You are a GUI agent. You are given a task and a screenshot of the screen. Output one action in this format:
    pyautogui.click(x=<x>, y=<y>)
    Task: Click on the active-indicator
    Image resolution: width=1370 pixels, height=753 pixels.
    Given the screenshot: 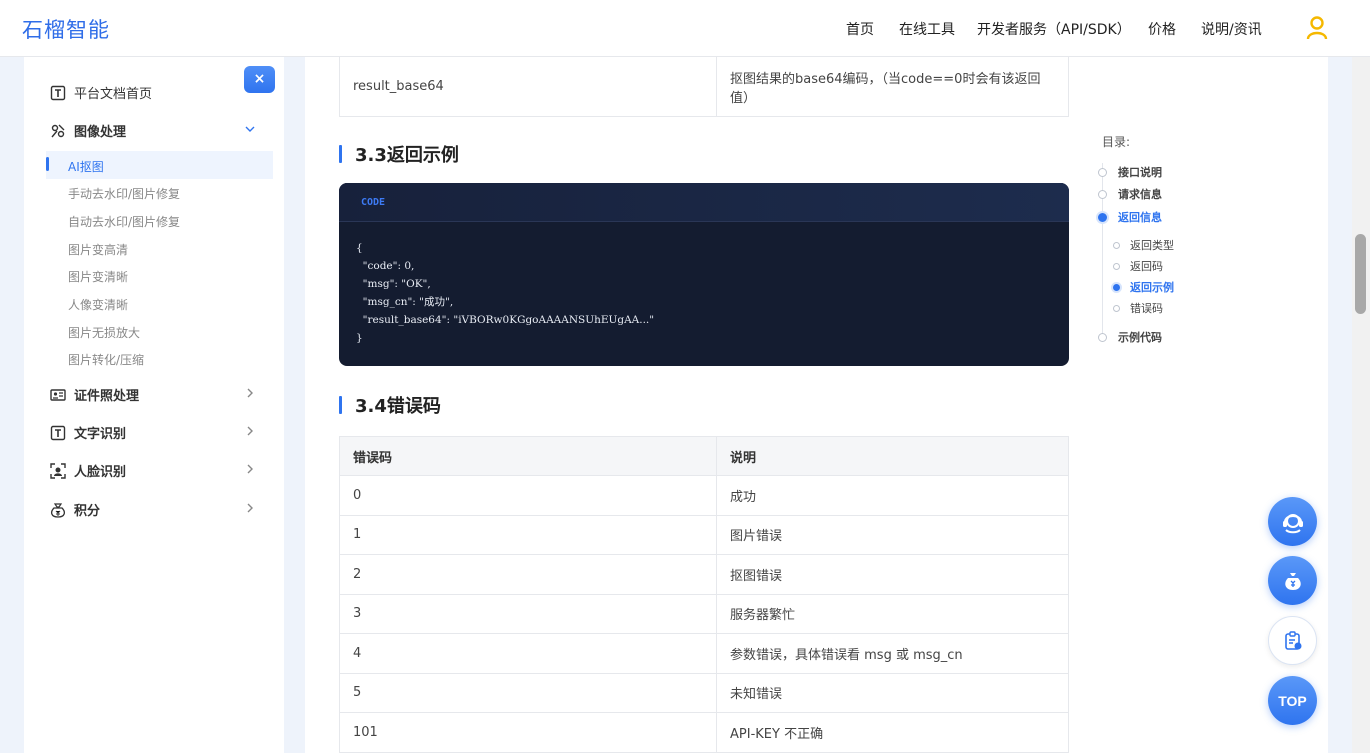 What is the action you would take?
    pyautogui.click(x=47, y=164)
    